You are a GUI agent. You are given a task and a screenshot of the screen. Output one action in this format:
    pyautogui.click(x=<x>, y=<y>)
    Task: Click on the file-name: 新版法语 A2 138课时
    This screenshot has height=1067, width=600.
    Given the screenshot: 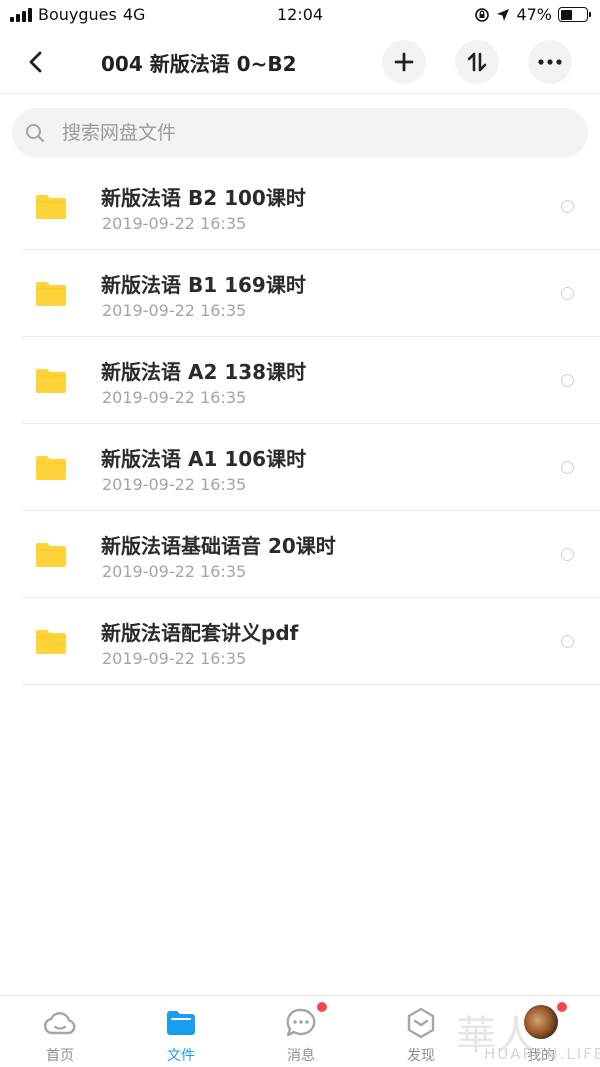 What is the action you would take?
    pyautogui.click(x=204, y=372)
    